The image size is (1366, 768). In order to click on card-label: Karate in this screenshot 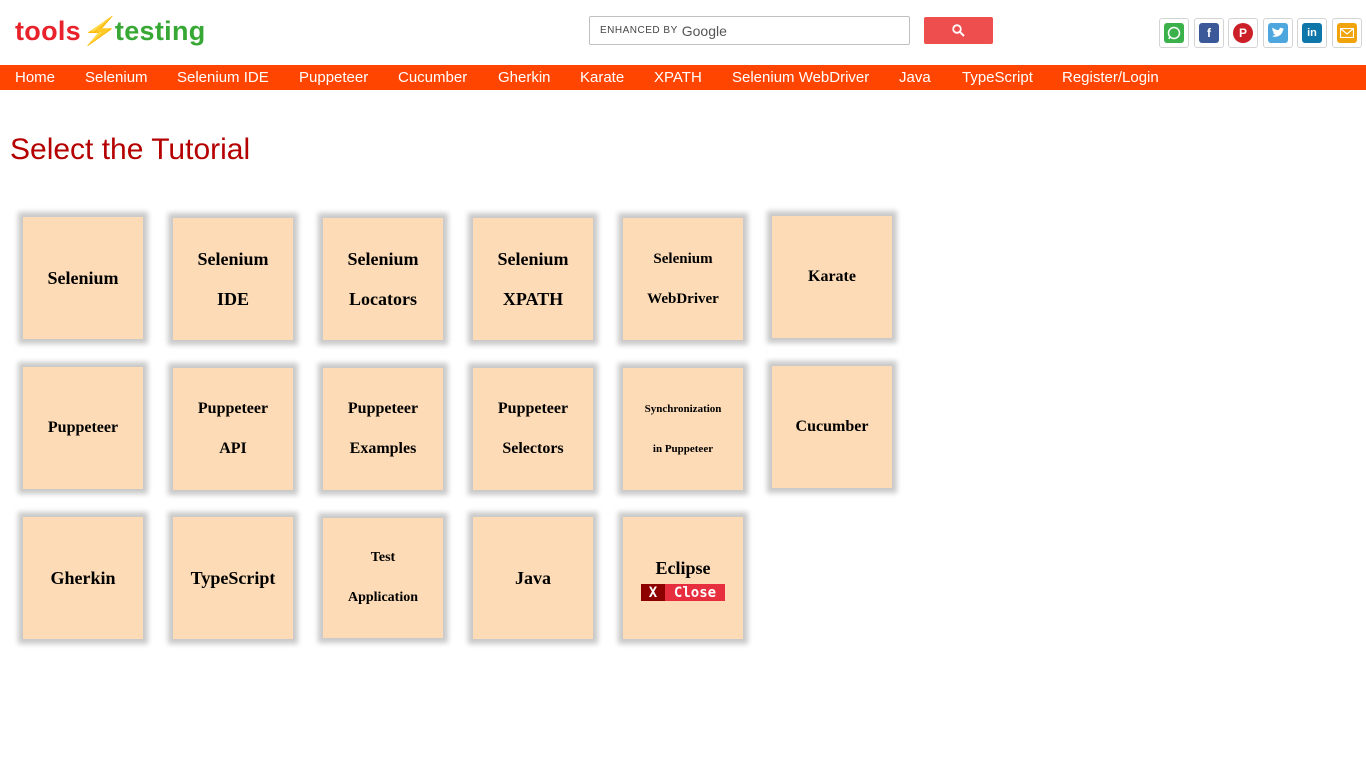, I will do `click(832, 276)`.